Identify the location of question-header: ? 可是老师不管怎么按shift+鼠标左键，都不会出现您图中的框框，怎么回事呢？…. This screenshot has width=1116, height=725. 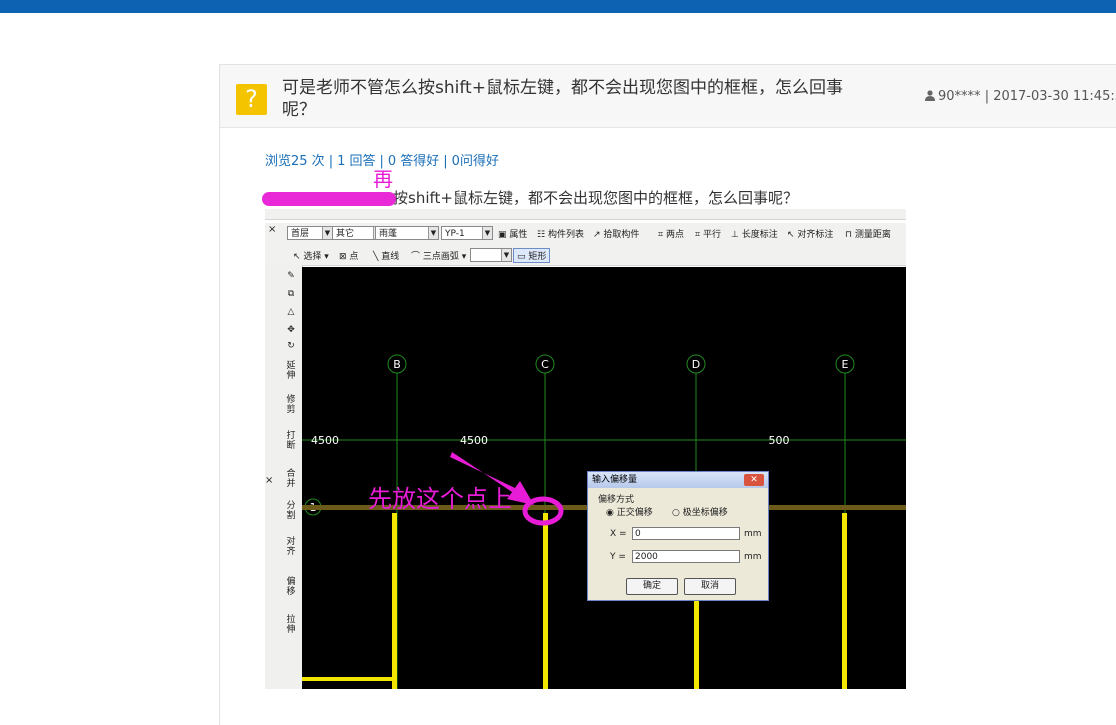
(668, 96).